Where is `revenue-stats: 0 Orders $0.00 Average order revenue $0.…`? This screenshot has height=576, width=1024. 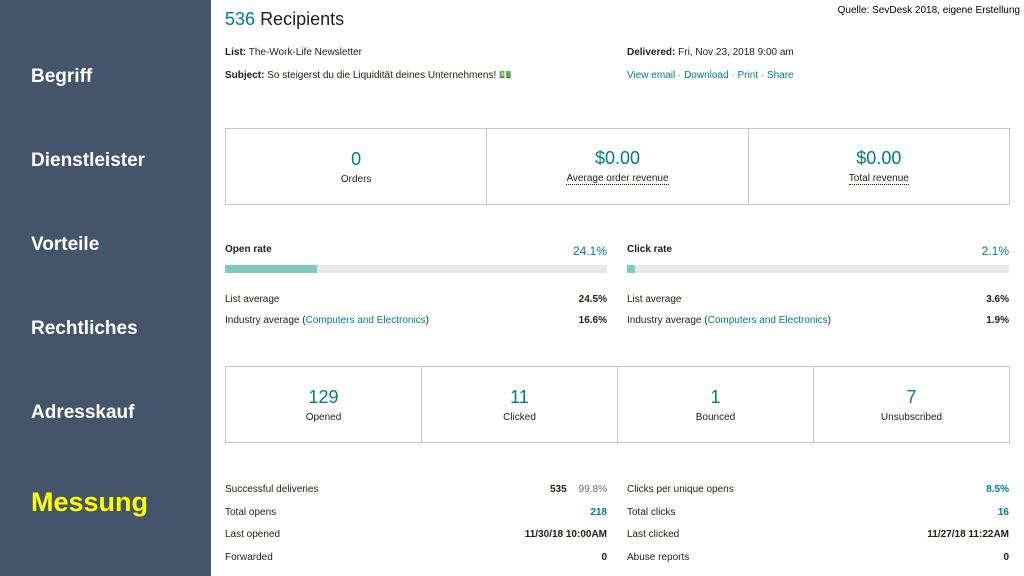 revenue-stats: 0 Orders $0.00 Average order revenue $0.… is located at coordinates (617, 166).